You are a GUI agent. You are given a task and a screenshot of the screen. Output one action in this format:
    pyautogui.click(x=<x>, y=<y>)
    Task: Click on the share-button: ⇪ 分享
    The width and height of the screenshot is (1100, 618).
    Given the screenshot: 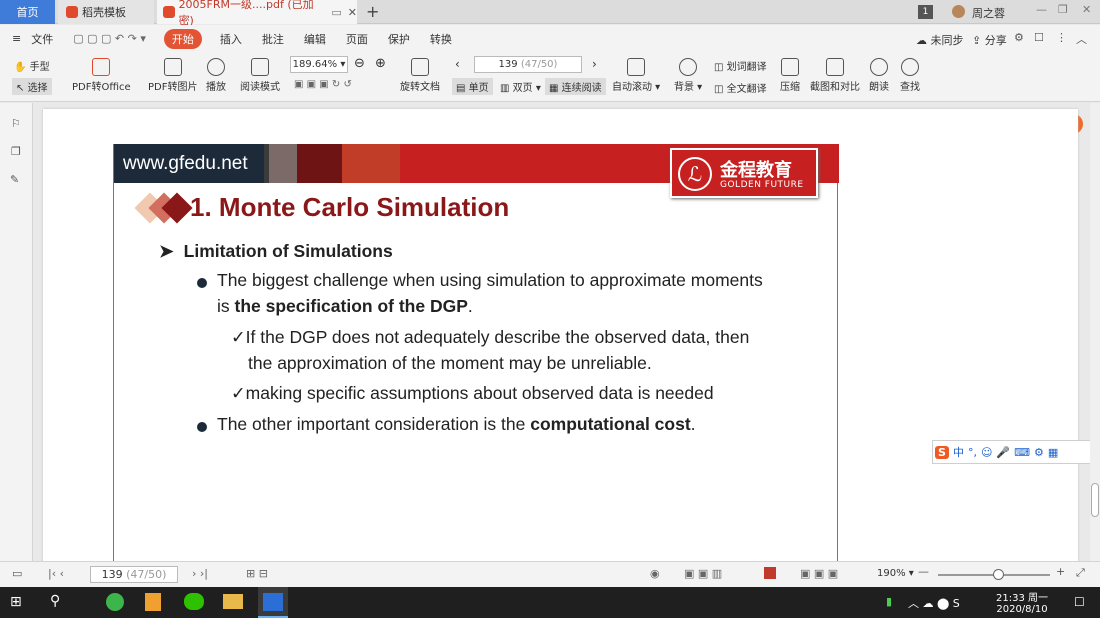 What is the action you would take?
    pyautogui.click(x=989, y=40)
    